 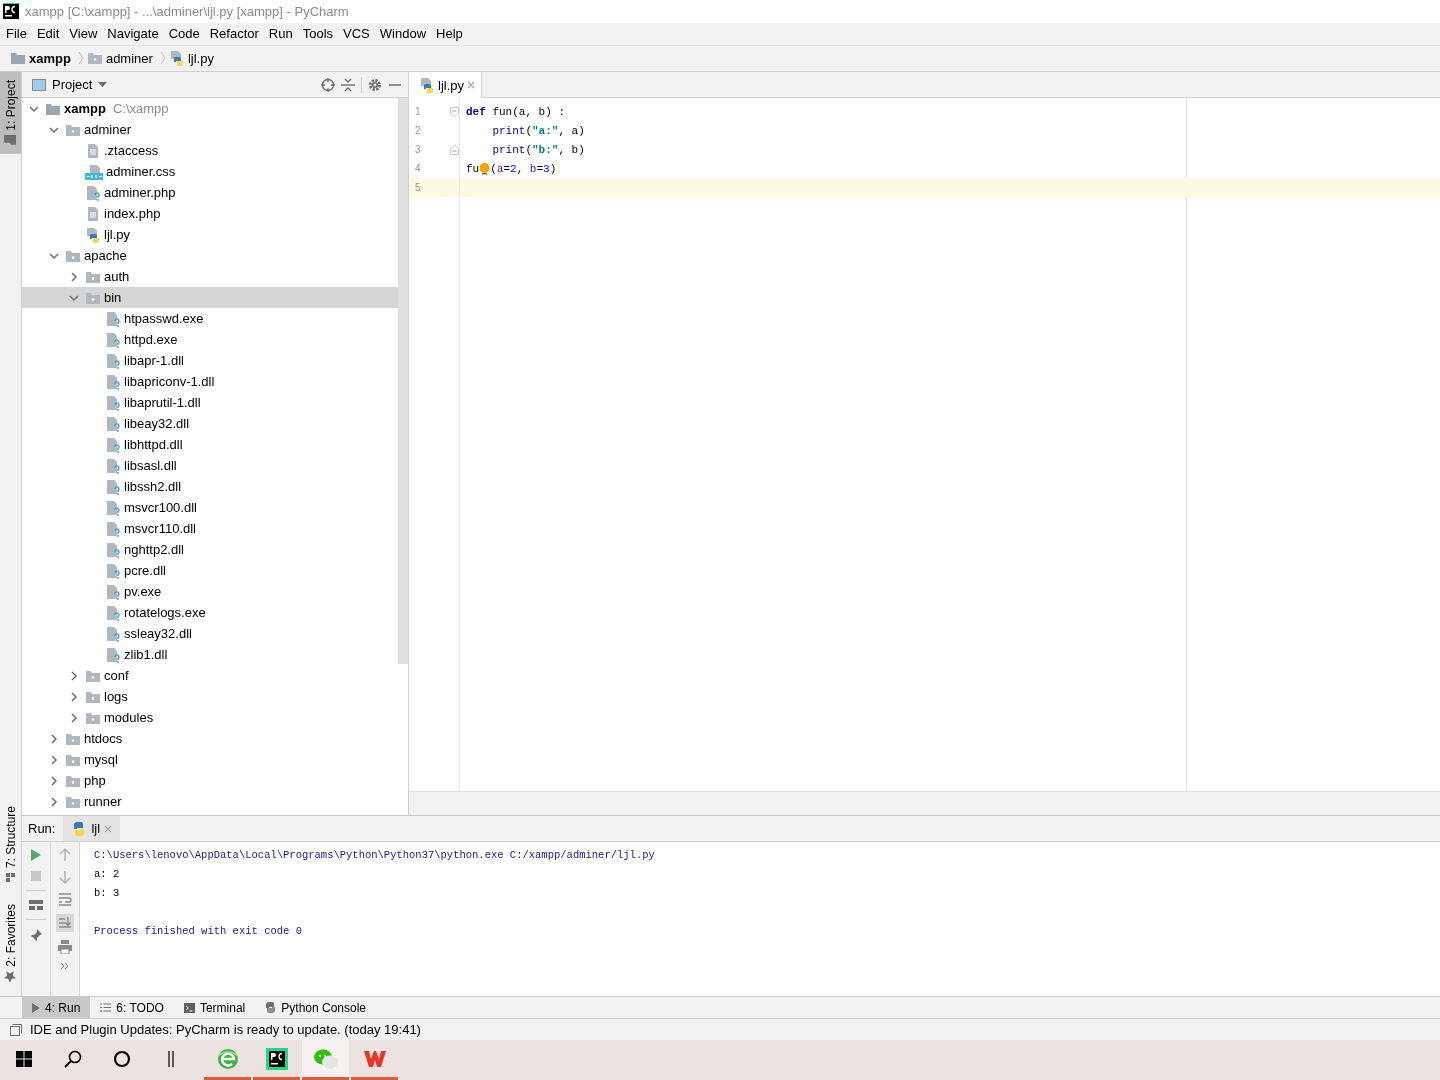 I want to click on menu-item: Code, so click(x=184, y=33).